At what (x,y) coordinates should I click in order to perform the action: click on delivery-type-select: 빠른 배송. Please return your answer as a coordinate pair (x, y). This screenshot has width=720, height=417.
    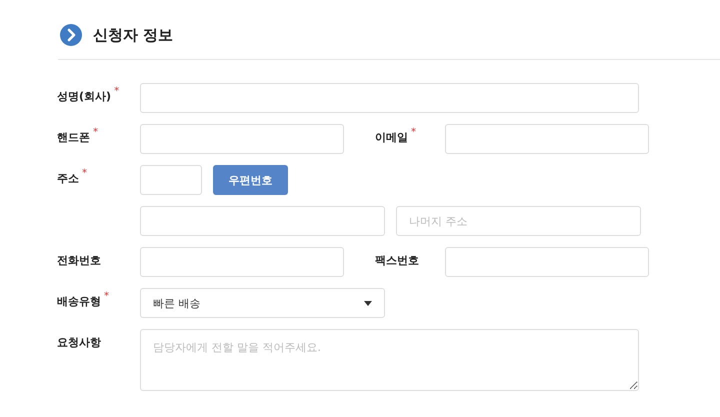
    Looking at the image, I should click on (262, 303).